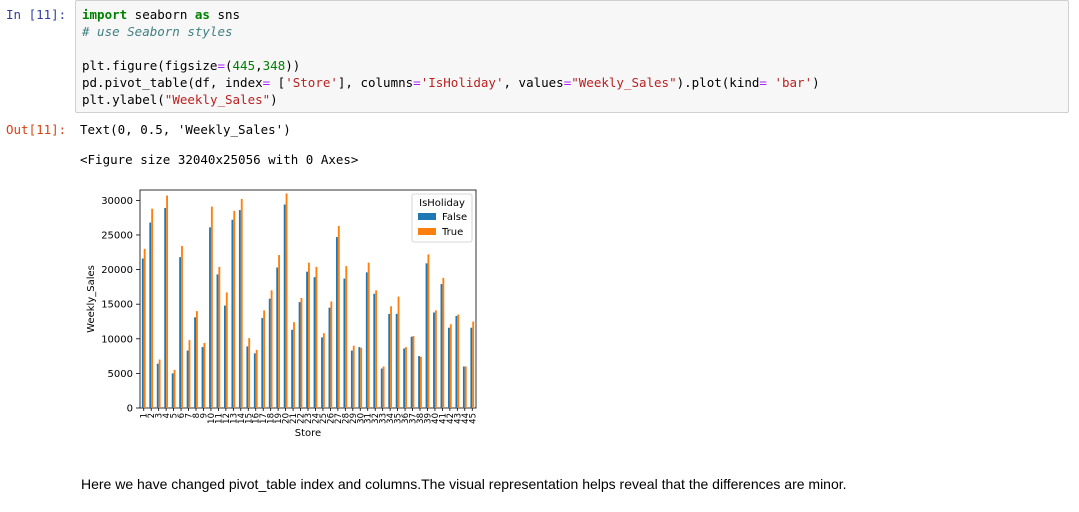 The height and width of the screenshot is (512, 1079). Describe the element at coordinates (105, 14) in the screenshot. I see `code-token: import` at that location.